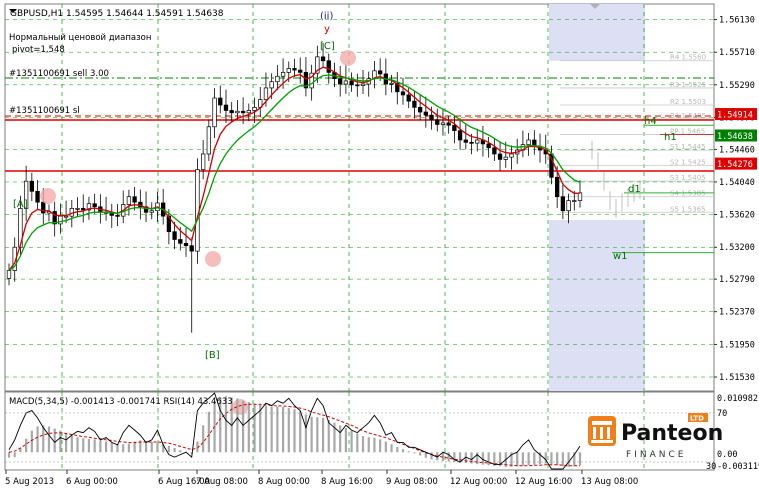 The height and width of the screenshot is (493, 759). Describe the element at coordinates (38, 50) in the screenshot. I see `pivot-label: pivot=1.548` at that location.